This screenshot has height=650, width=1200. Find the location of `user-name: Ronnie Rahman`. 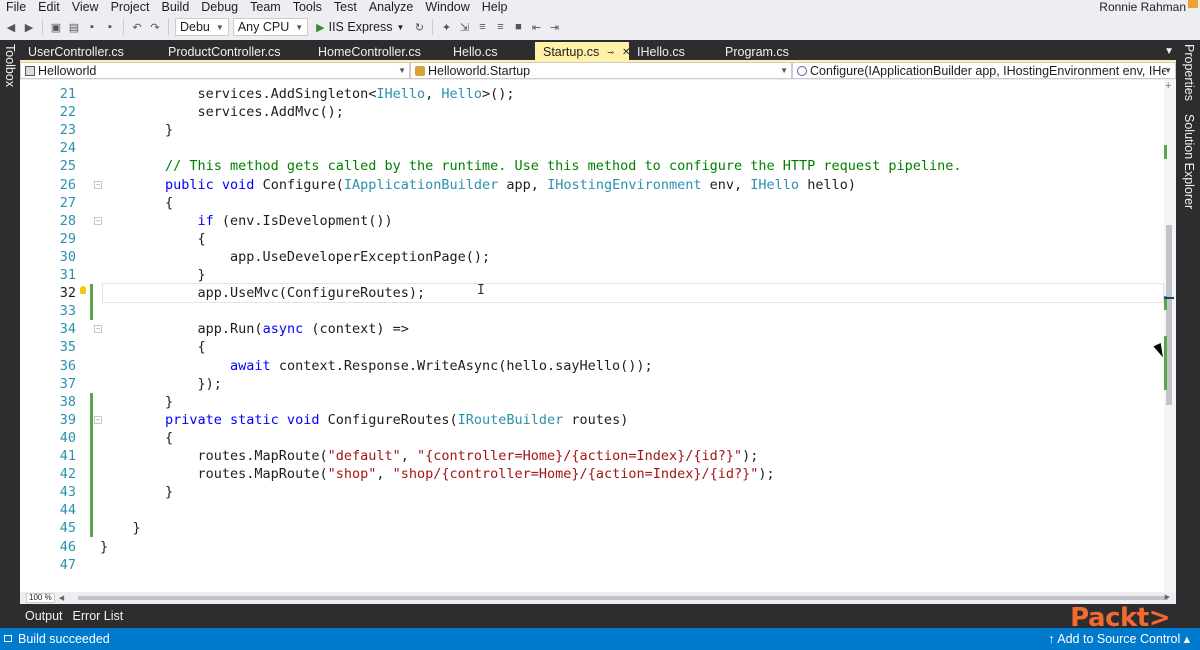

user-name: Ronnie Rahman is located at coordinates (1142, 7).